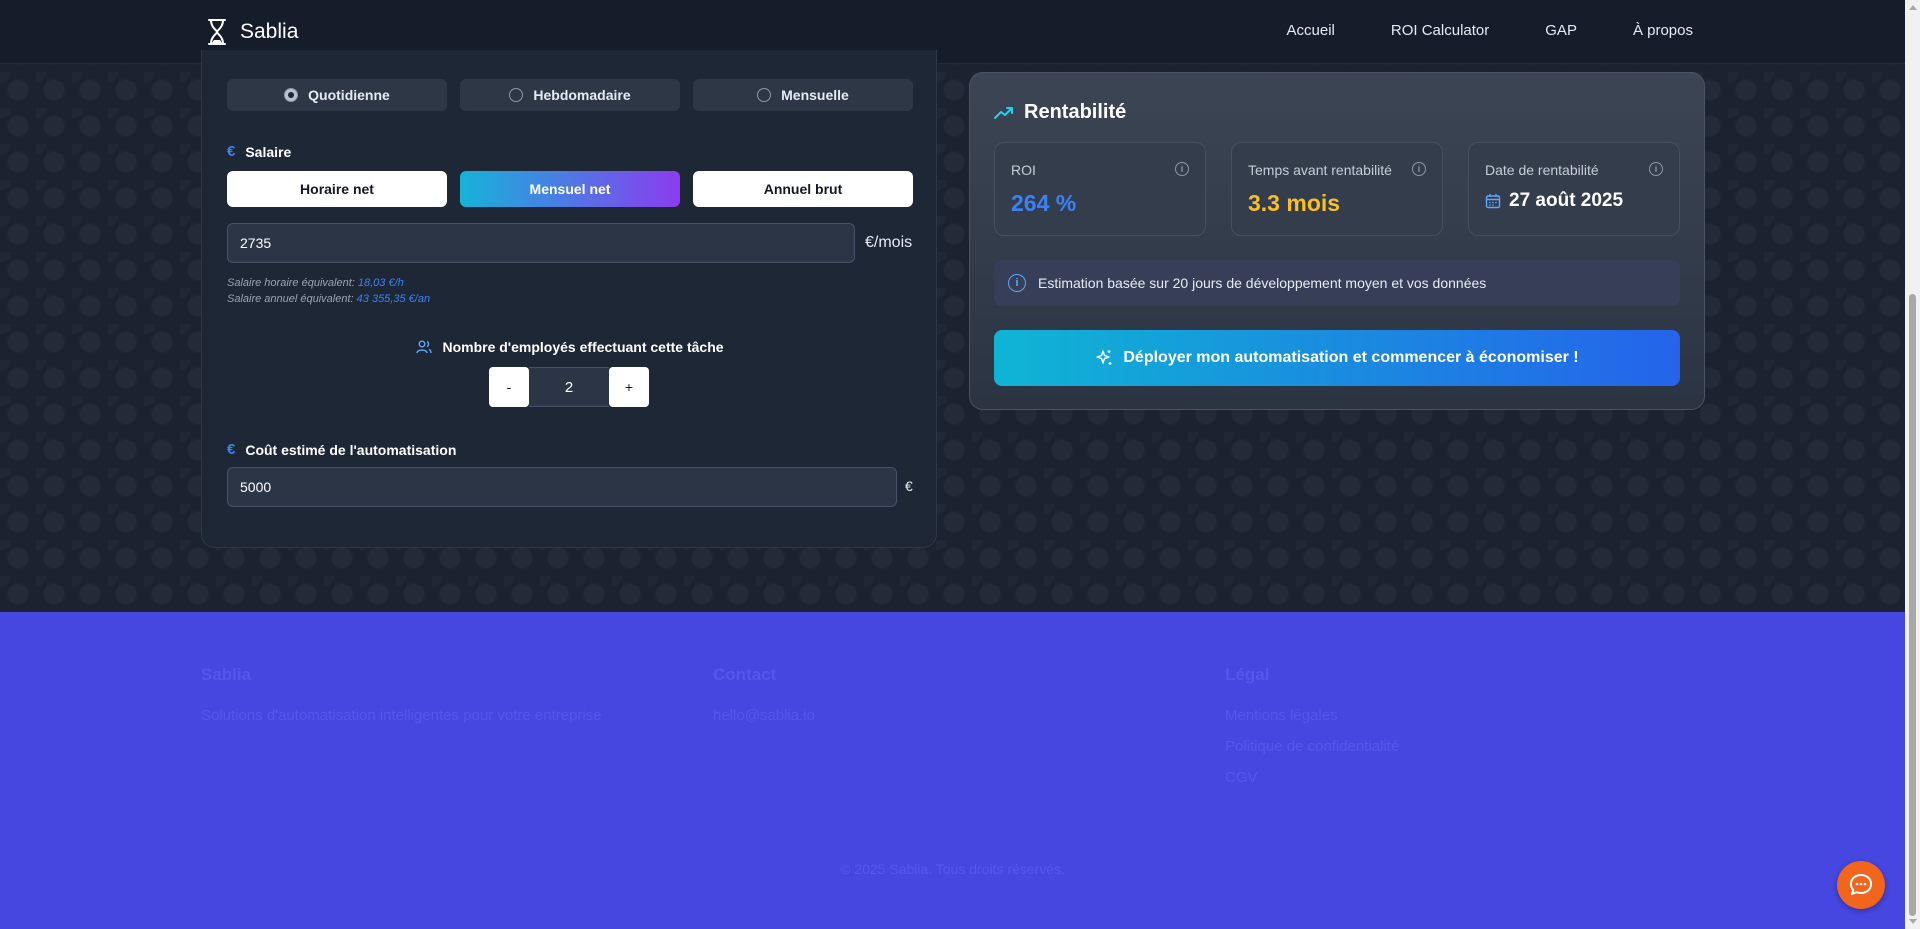 The height and width of the screenshot is (929, 1920). I want to click on frequency-quotidienne: Quotidienne, so click(337, 95).